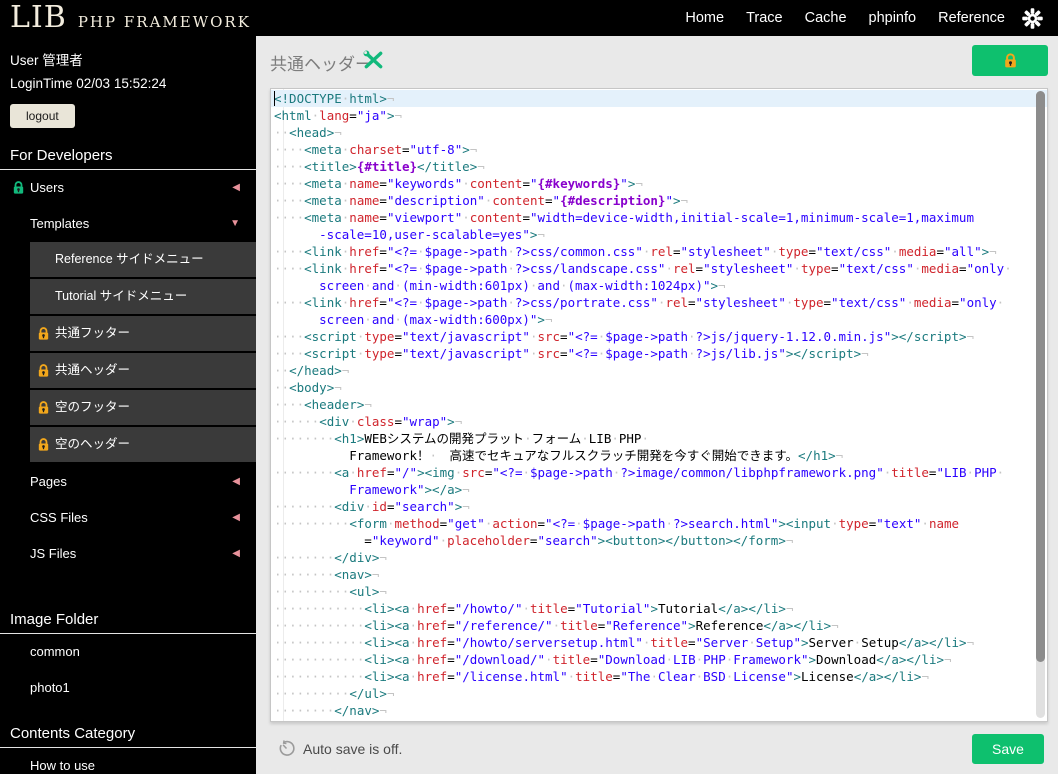 Image resolution: width=1058 pixels, height=774 pixels. I want to click on sidebar-item-label: common, so click(55, 651).